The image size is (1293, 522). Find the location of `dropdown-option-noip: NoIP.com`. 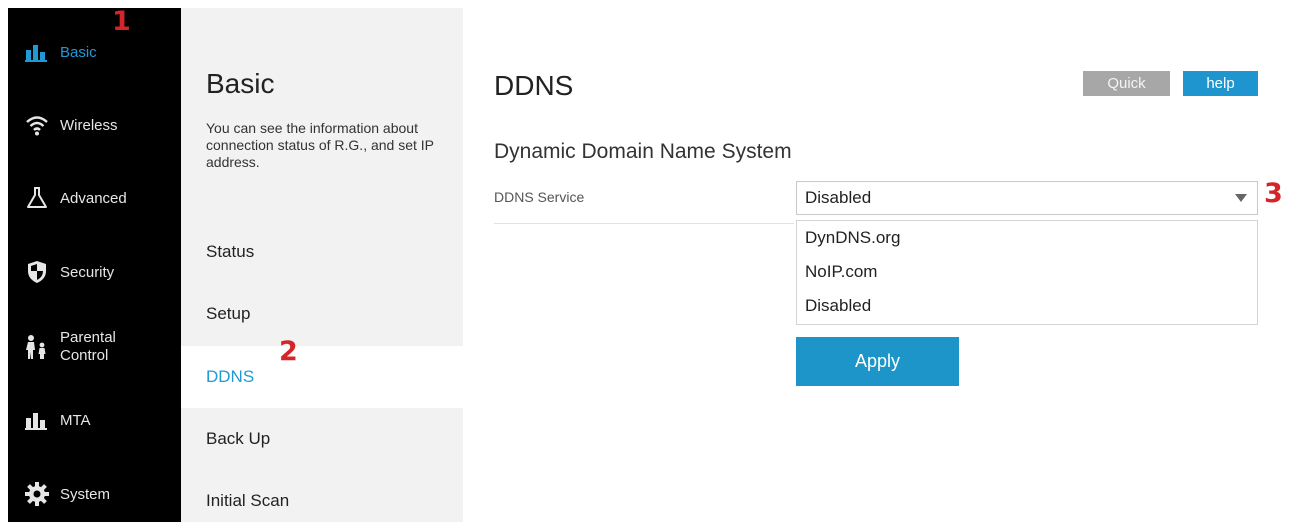

dropdown-option-noip: NoIP.com is located at coordinates (1027, 272).